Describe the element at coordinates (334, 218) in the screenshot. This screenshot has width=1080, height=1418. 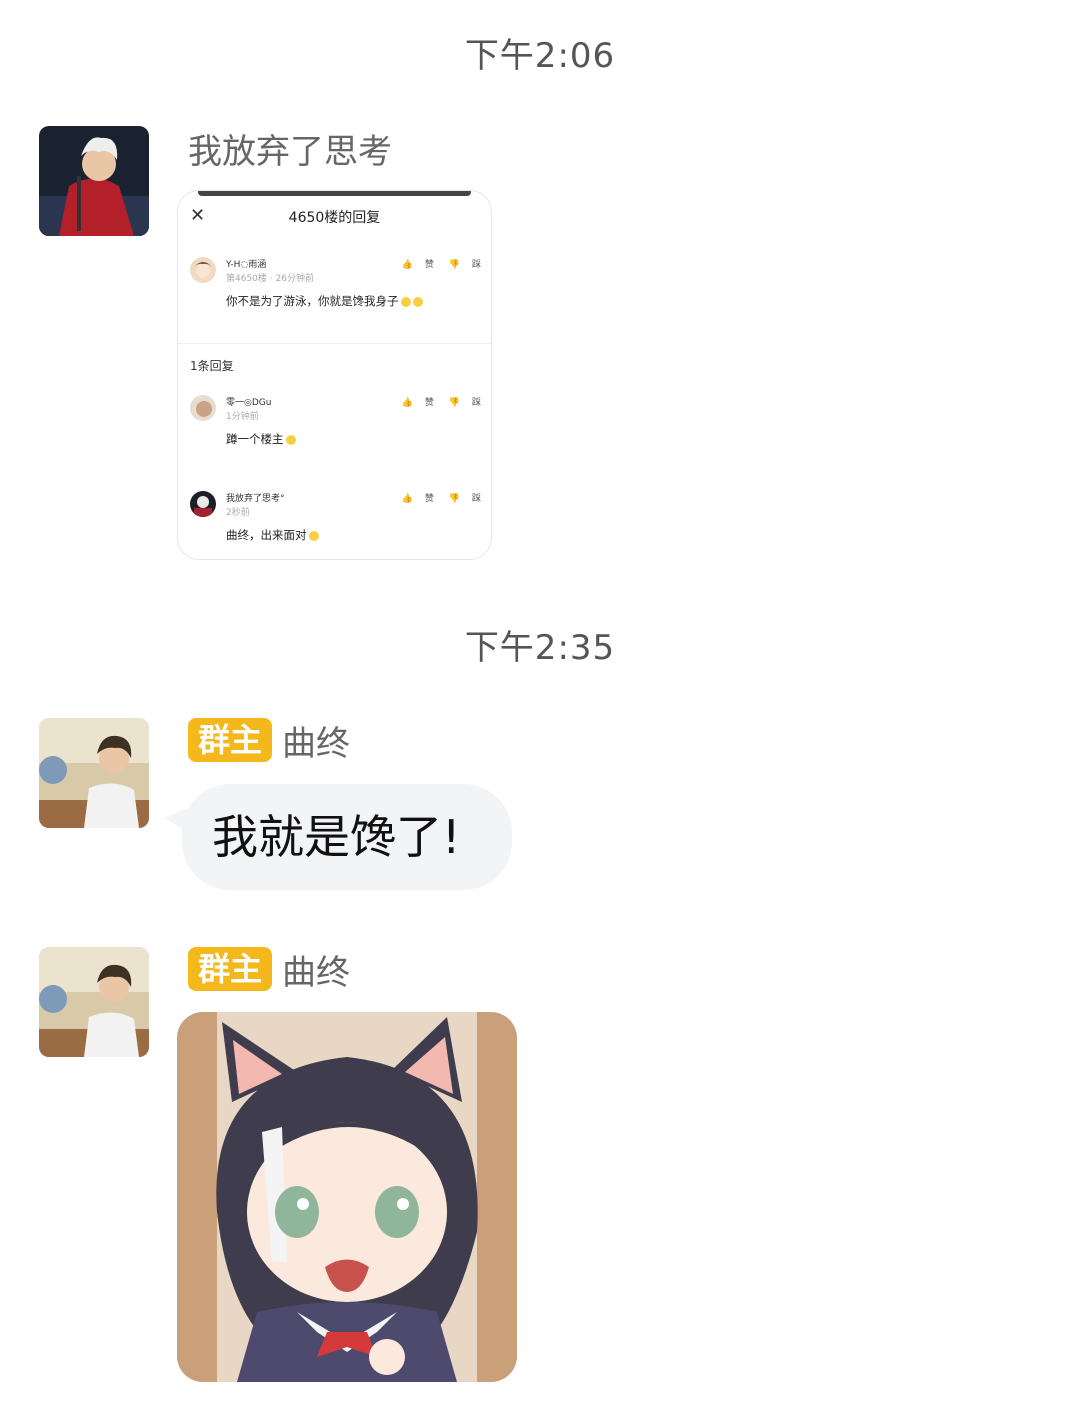
I see `card-title: 4650楼的回复` at that location.